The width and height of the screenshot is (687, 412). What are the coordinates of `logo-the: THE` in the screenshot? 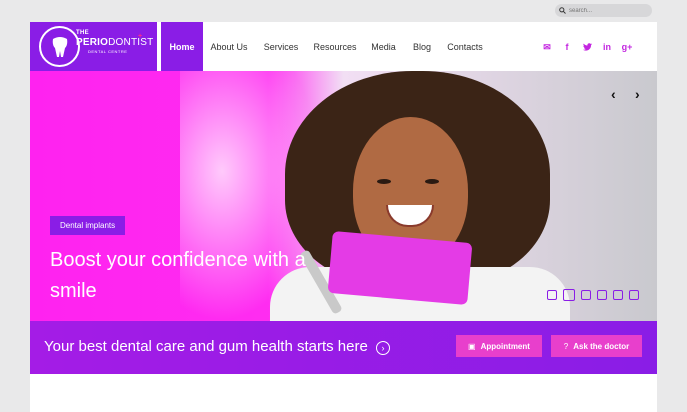 It's located at (82, 33).